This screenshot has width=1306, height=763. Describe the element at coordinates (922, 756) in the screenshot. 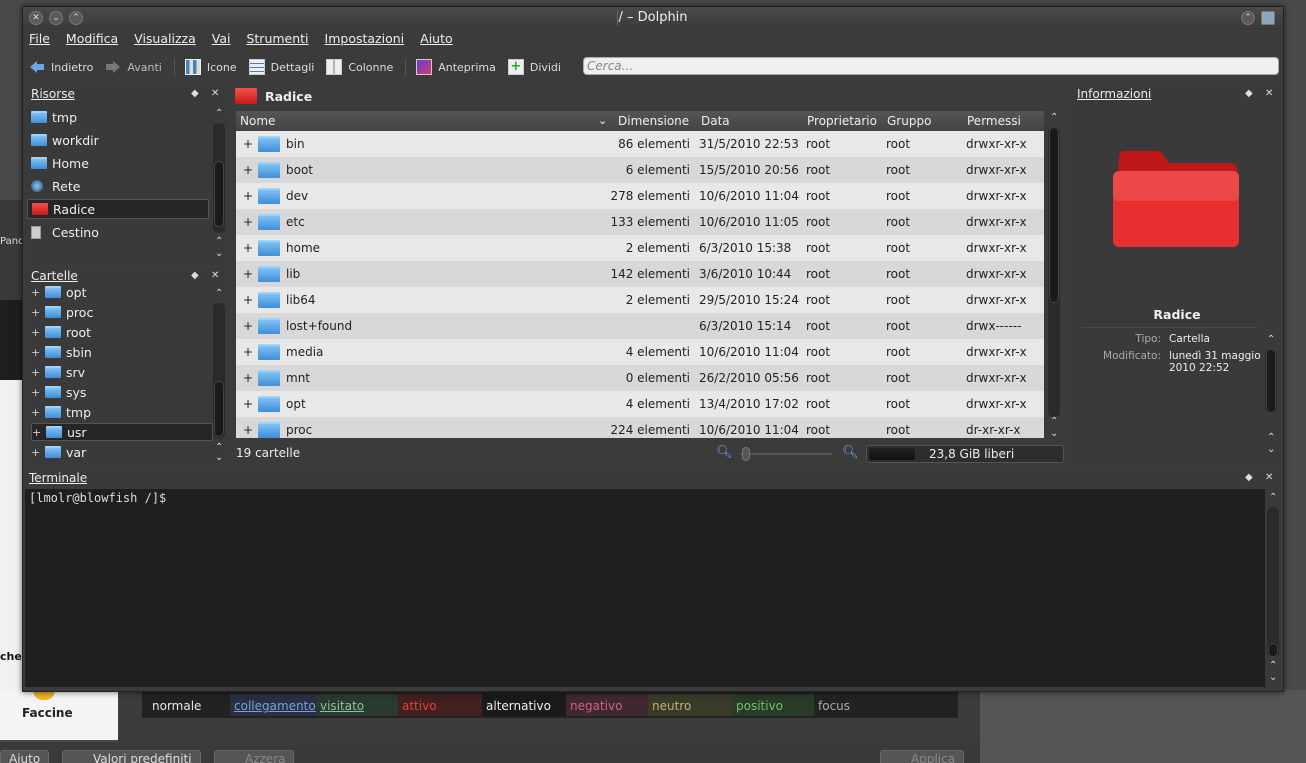

I see `apply-button: Applica` at that location.